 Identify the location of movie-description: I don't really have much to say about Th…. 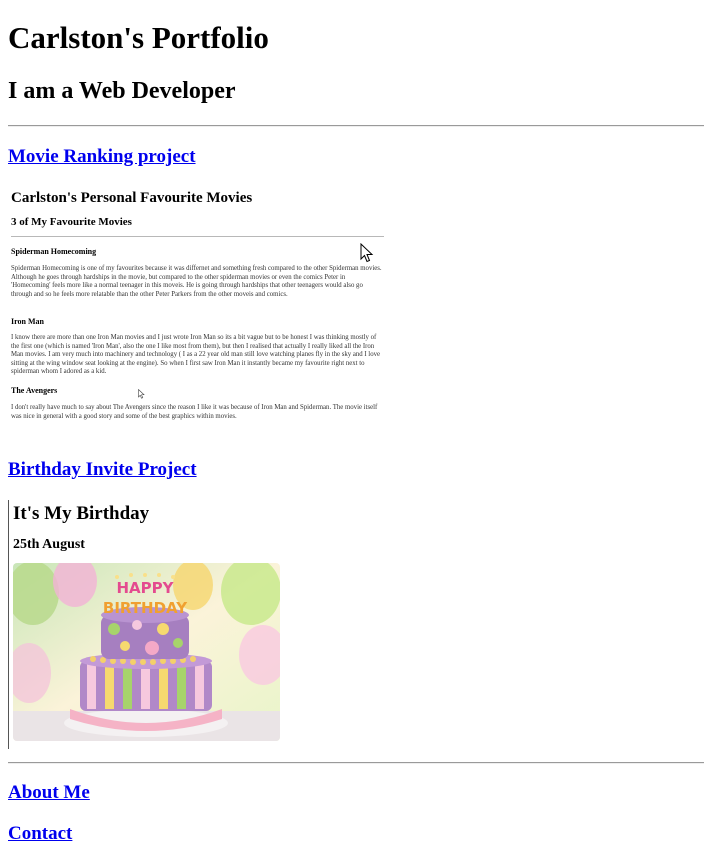
(194, 412).